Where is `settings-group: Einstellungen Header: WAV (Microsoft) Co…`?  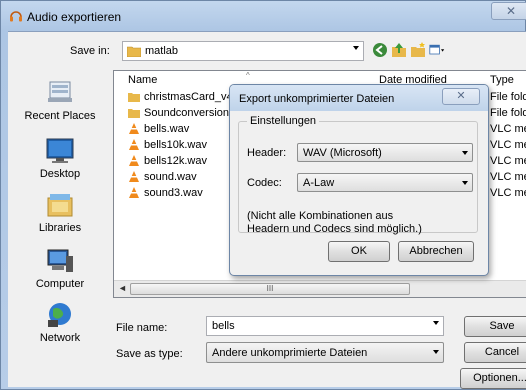 settings-group: Einstellungen Header: WAV (Microsoft) Co… is located at coordinates (358, 175).